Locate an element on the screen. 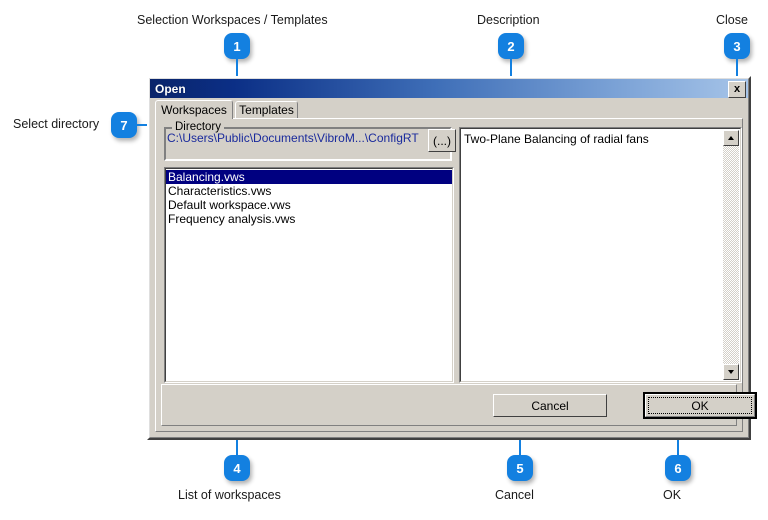  callout-label-2: Description is located at coordinates (508, 20).